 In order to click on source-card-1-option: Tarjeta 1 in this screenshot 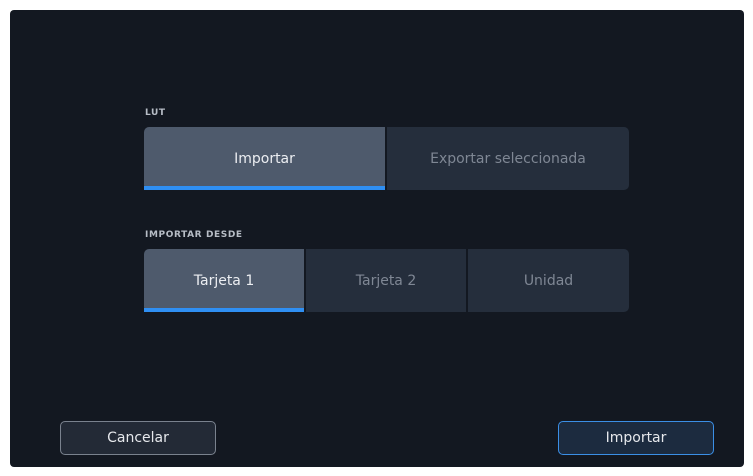, I will do `click(224, 280)`.